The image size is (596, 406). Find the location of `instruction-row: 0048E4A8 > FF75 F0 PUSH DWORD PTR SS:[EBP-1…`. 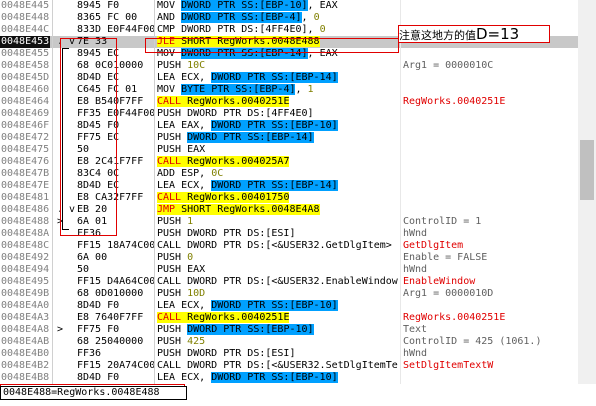

instruction-row: 0048E4A8 > FF75 F0 PUSH DWORD PTR SS:[EBP-1… is located at coordinates (289, 330).